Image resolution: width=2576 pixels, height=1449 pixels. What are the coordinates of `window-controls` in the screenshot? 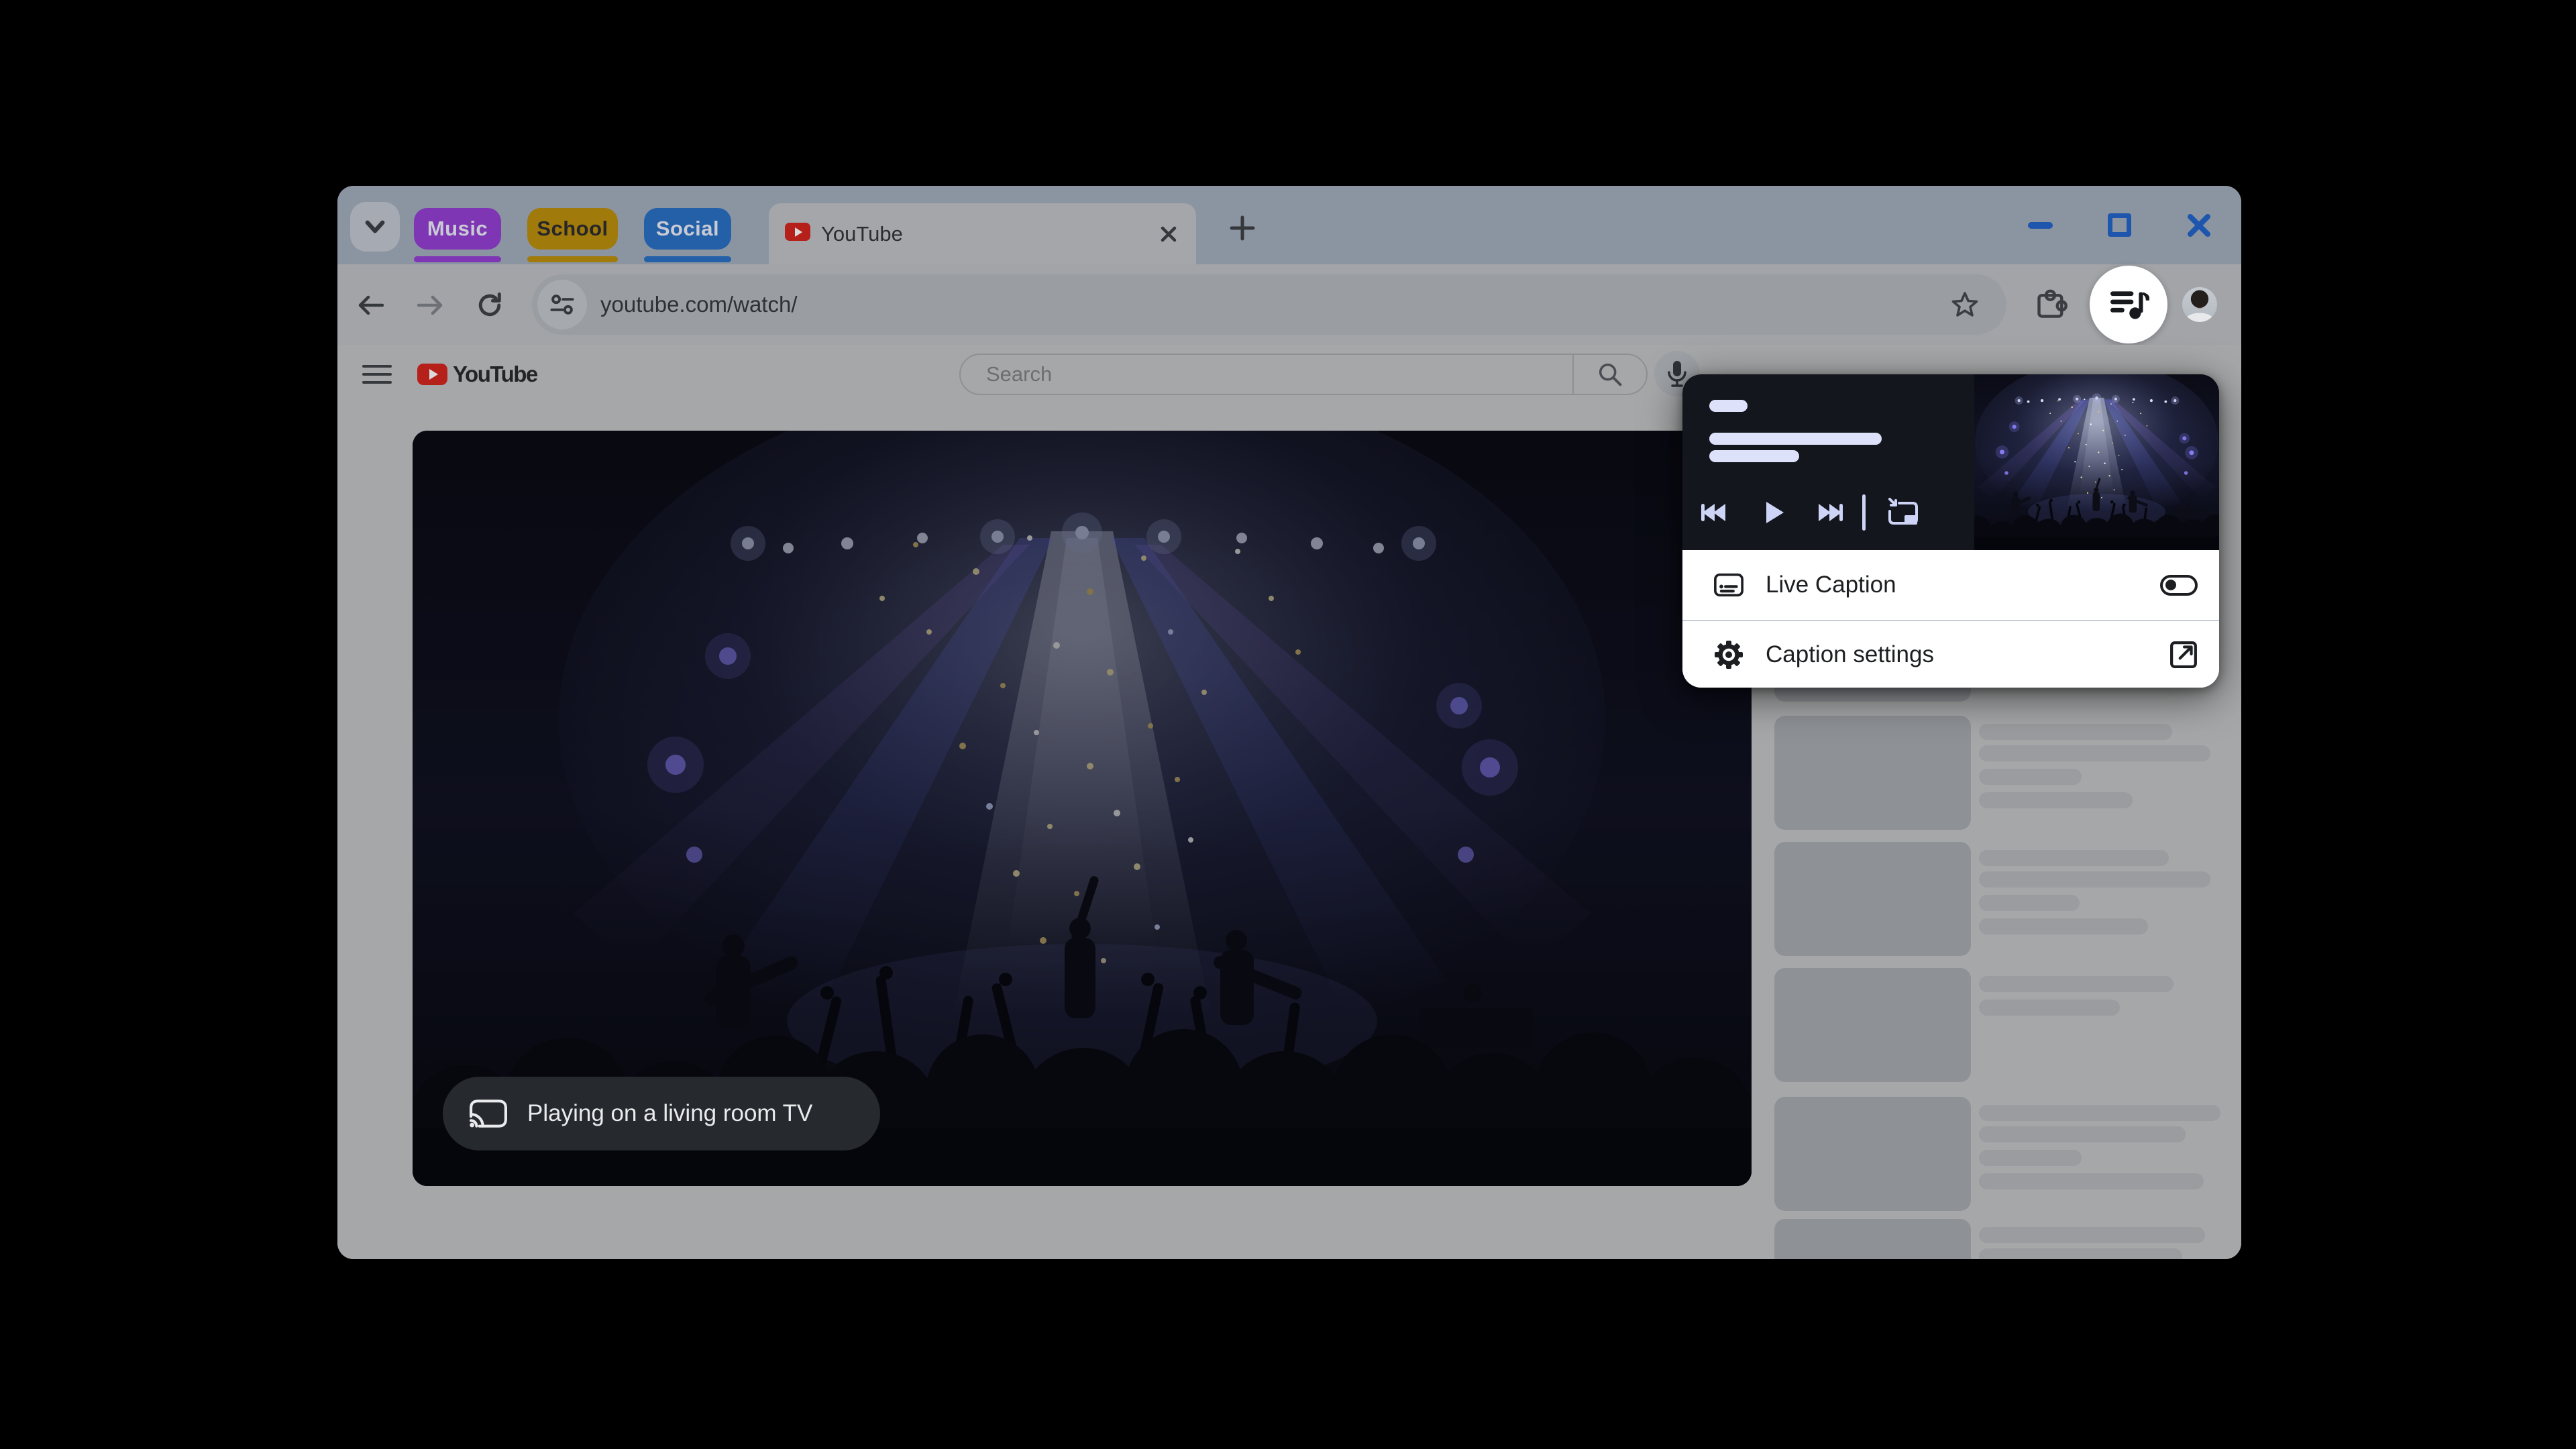 It's located at (2120, 225).